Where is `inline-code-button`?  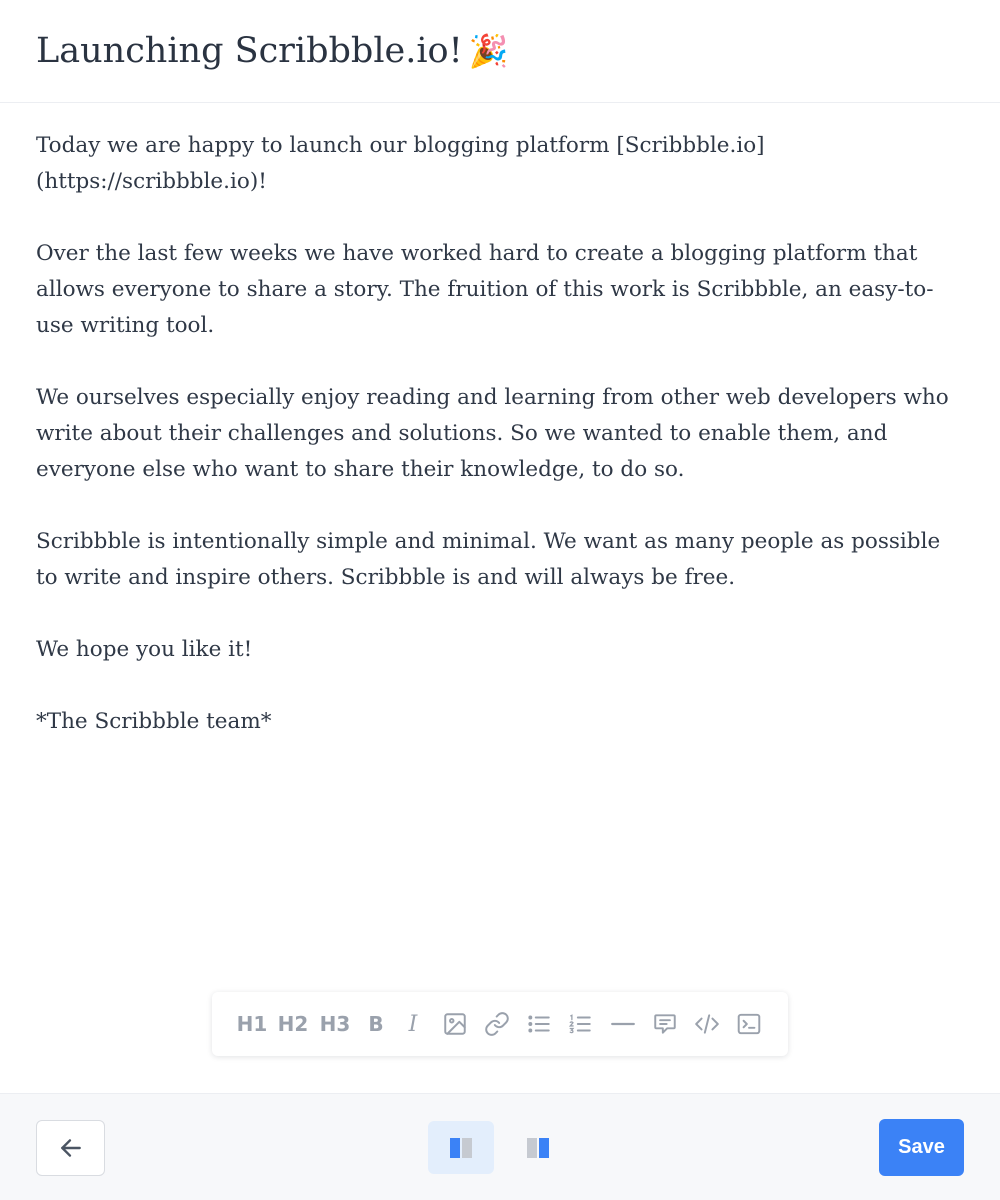
inline-code-button is located at coordinates (707, 1024).